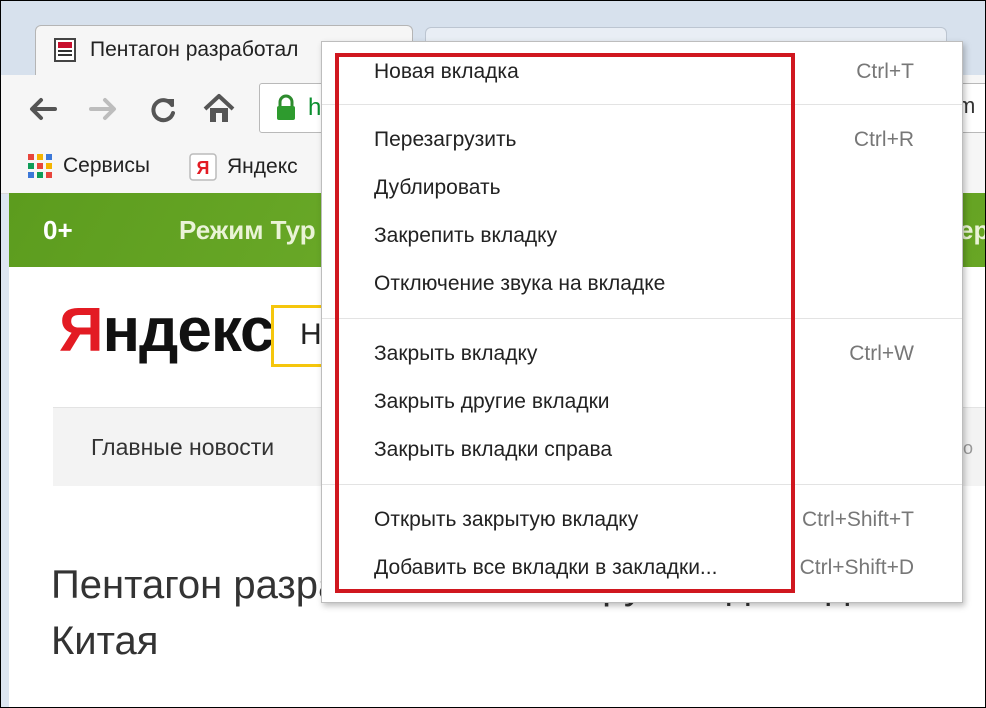  I want to click on menu-item-label: Открыть закрытую вкладку, so click(506, 519).